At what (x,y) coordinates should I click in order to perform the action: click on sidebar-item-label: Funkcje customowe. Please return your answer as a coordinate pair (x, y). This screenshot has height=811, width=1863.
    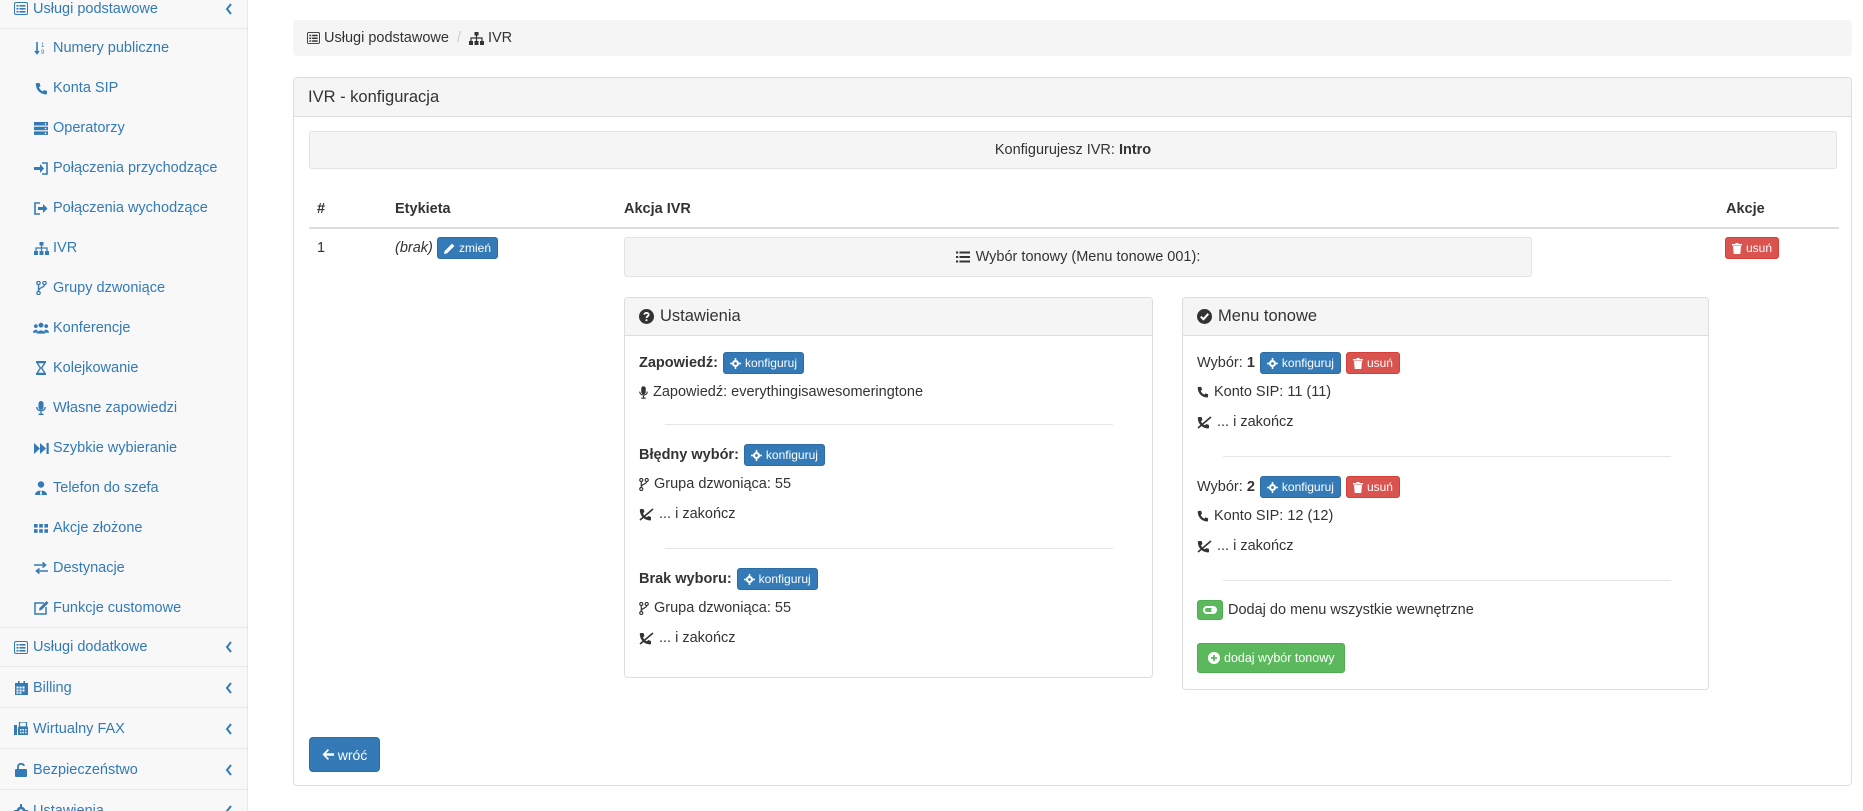
    Looking at the image, I should click on (117, 608).